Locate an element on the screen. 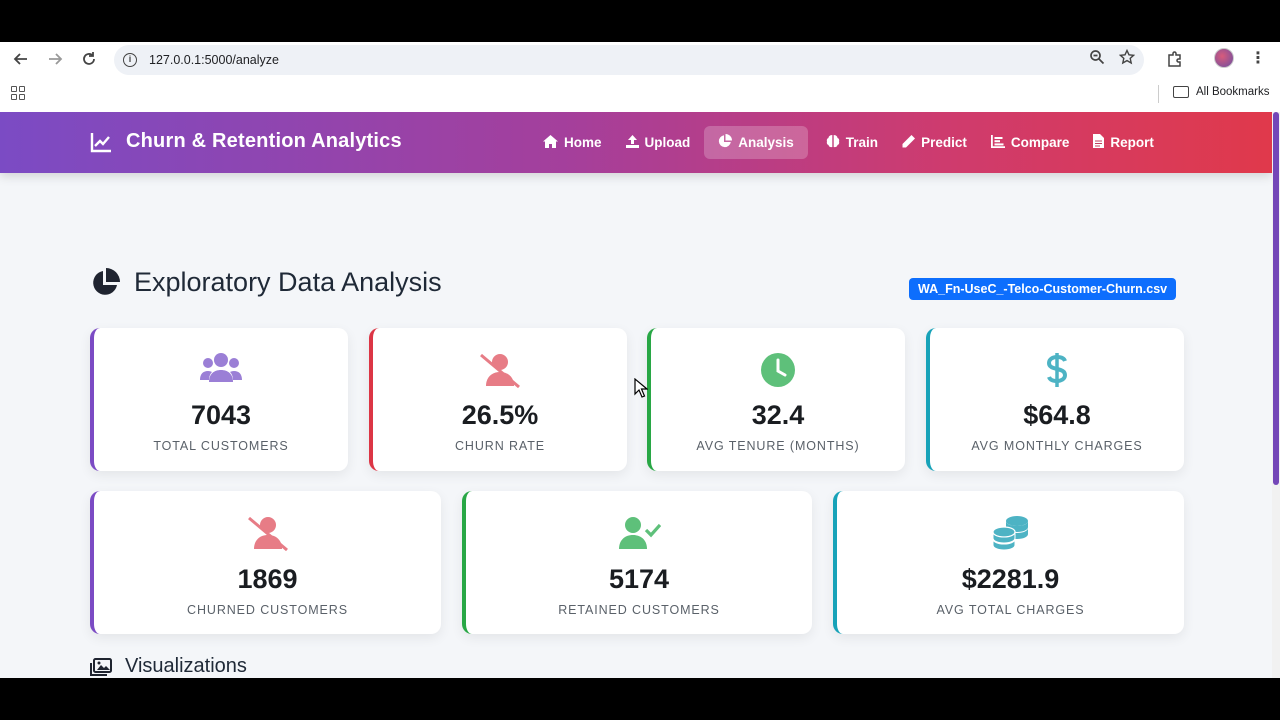 This screenshot has width=1280, height=720. folder-icon is located at coordinates (1181, 92).